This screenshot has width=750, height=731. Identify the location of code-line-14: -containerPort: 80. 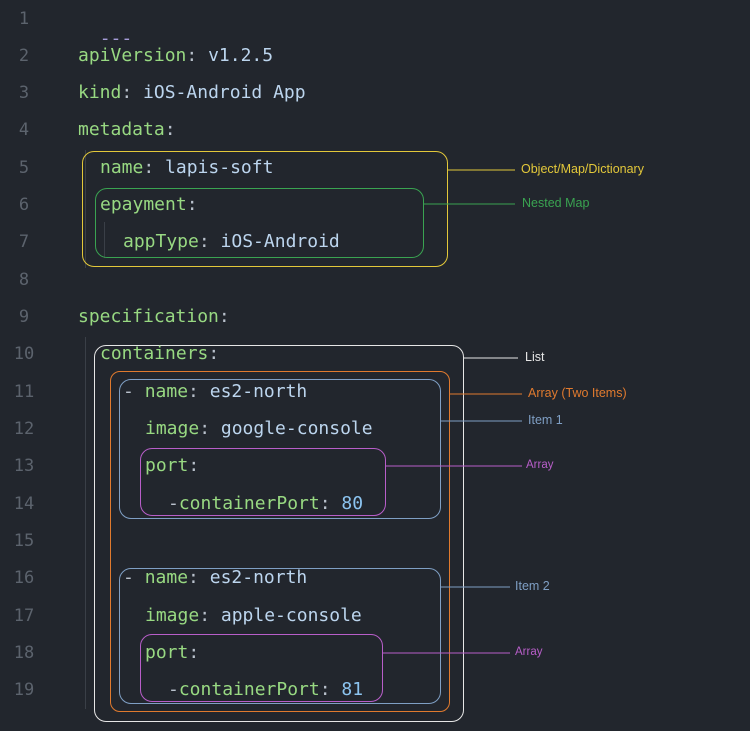
(265, 504).